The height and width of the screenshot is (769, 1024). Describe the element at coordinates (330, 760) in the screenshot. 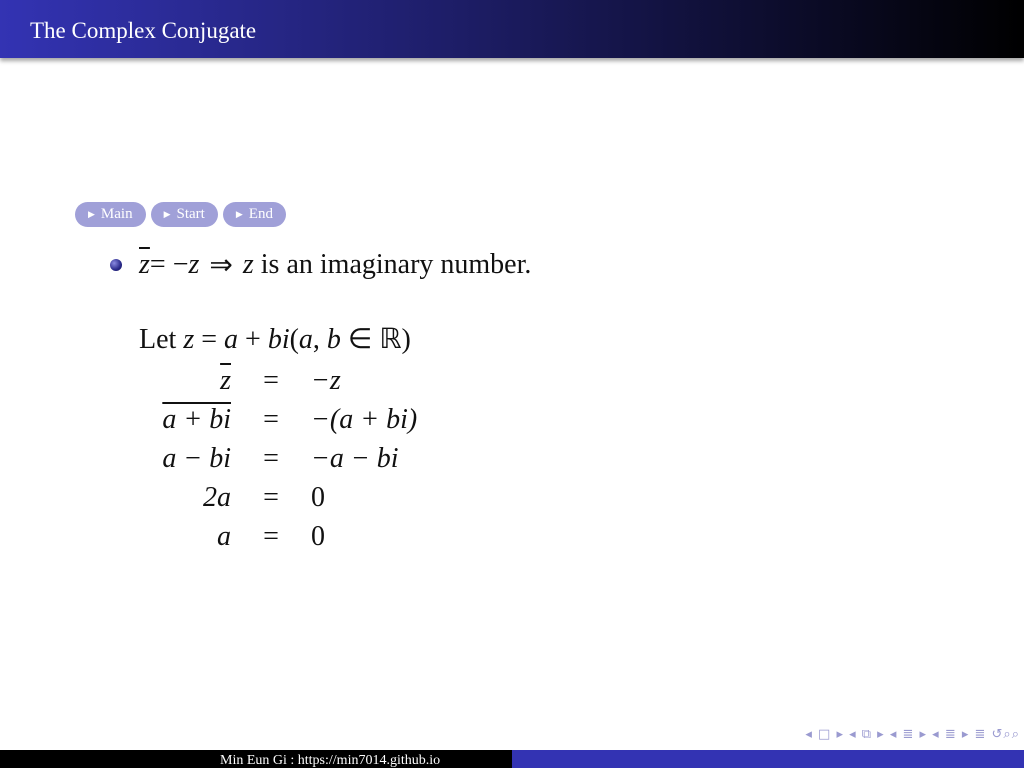

I see `footer-author: Min Eun Gi : https://min7014.github.io` at that location.